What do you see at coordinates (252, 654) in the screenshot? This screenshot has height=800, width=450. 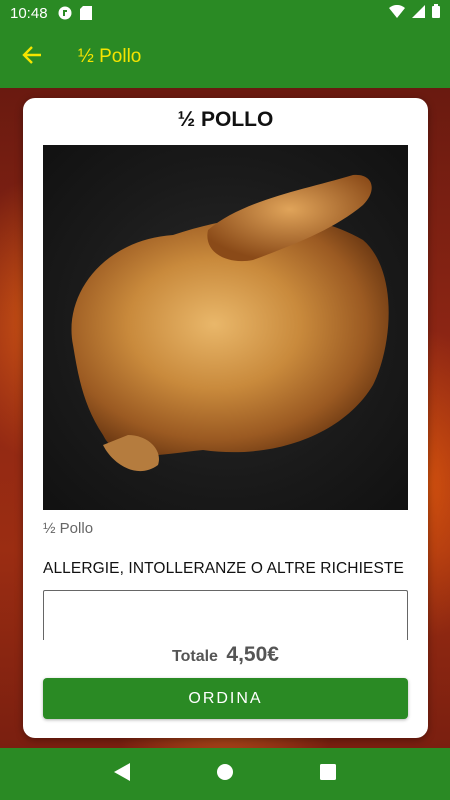 I see `total-value: 4,50€` at bounding box center [252, 654].